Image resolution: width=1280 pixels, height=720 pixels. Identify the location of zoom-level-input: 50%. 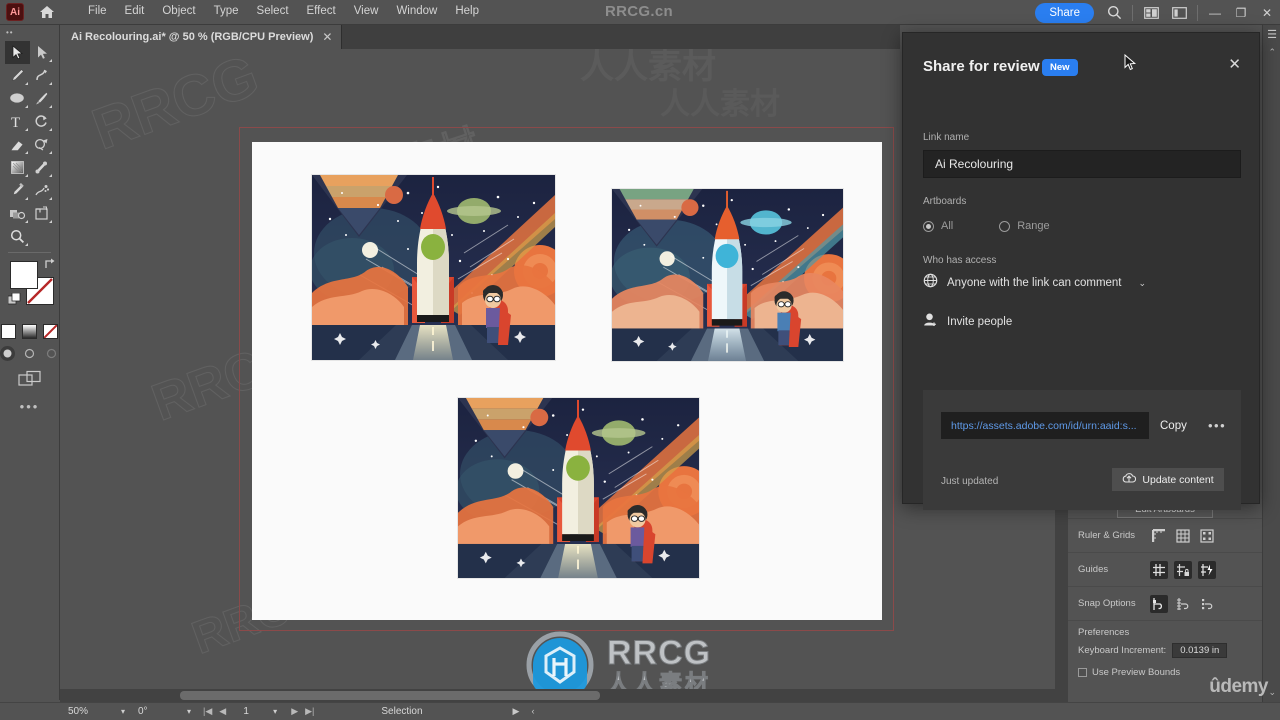
(88, 711).